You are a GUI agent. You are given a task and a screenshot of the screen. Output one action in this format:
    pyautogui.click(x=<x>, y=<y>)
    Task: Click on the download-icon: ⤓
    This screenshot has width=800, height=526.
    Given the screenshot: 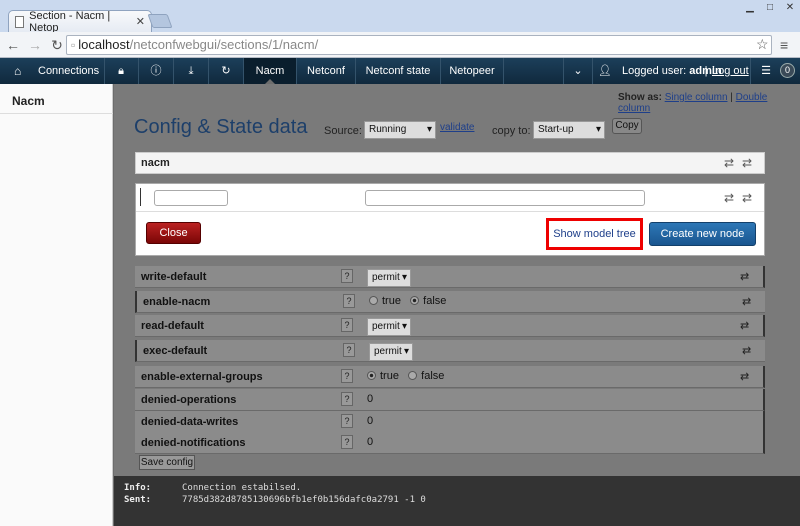 What is the action you would take?
    pyautogui.click(x=191, y=71)
    